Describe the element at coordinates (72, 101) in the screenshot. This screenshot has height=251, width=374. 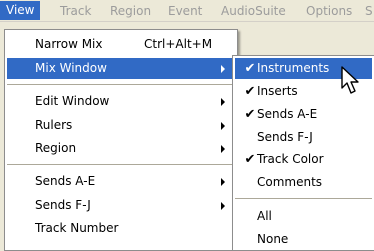
I see `menu-item-label: Edit Window` at that location.